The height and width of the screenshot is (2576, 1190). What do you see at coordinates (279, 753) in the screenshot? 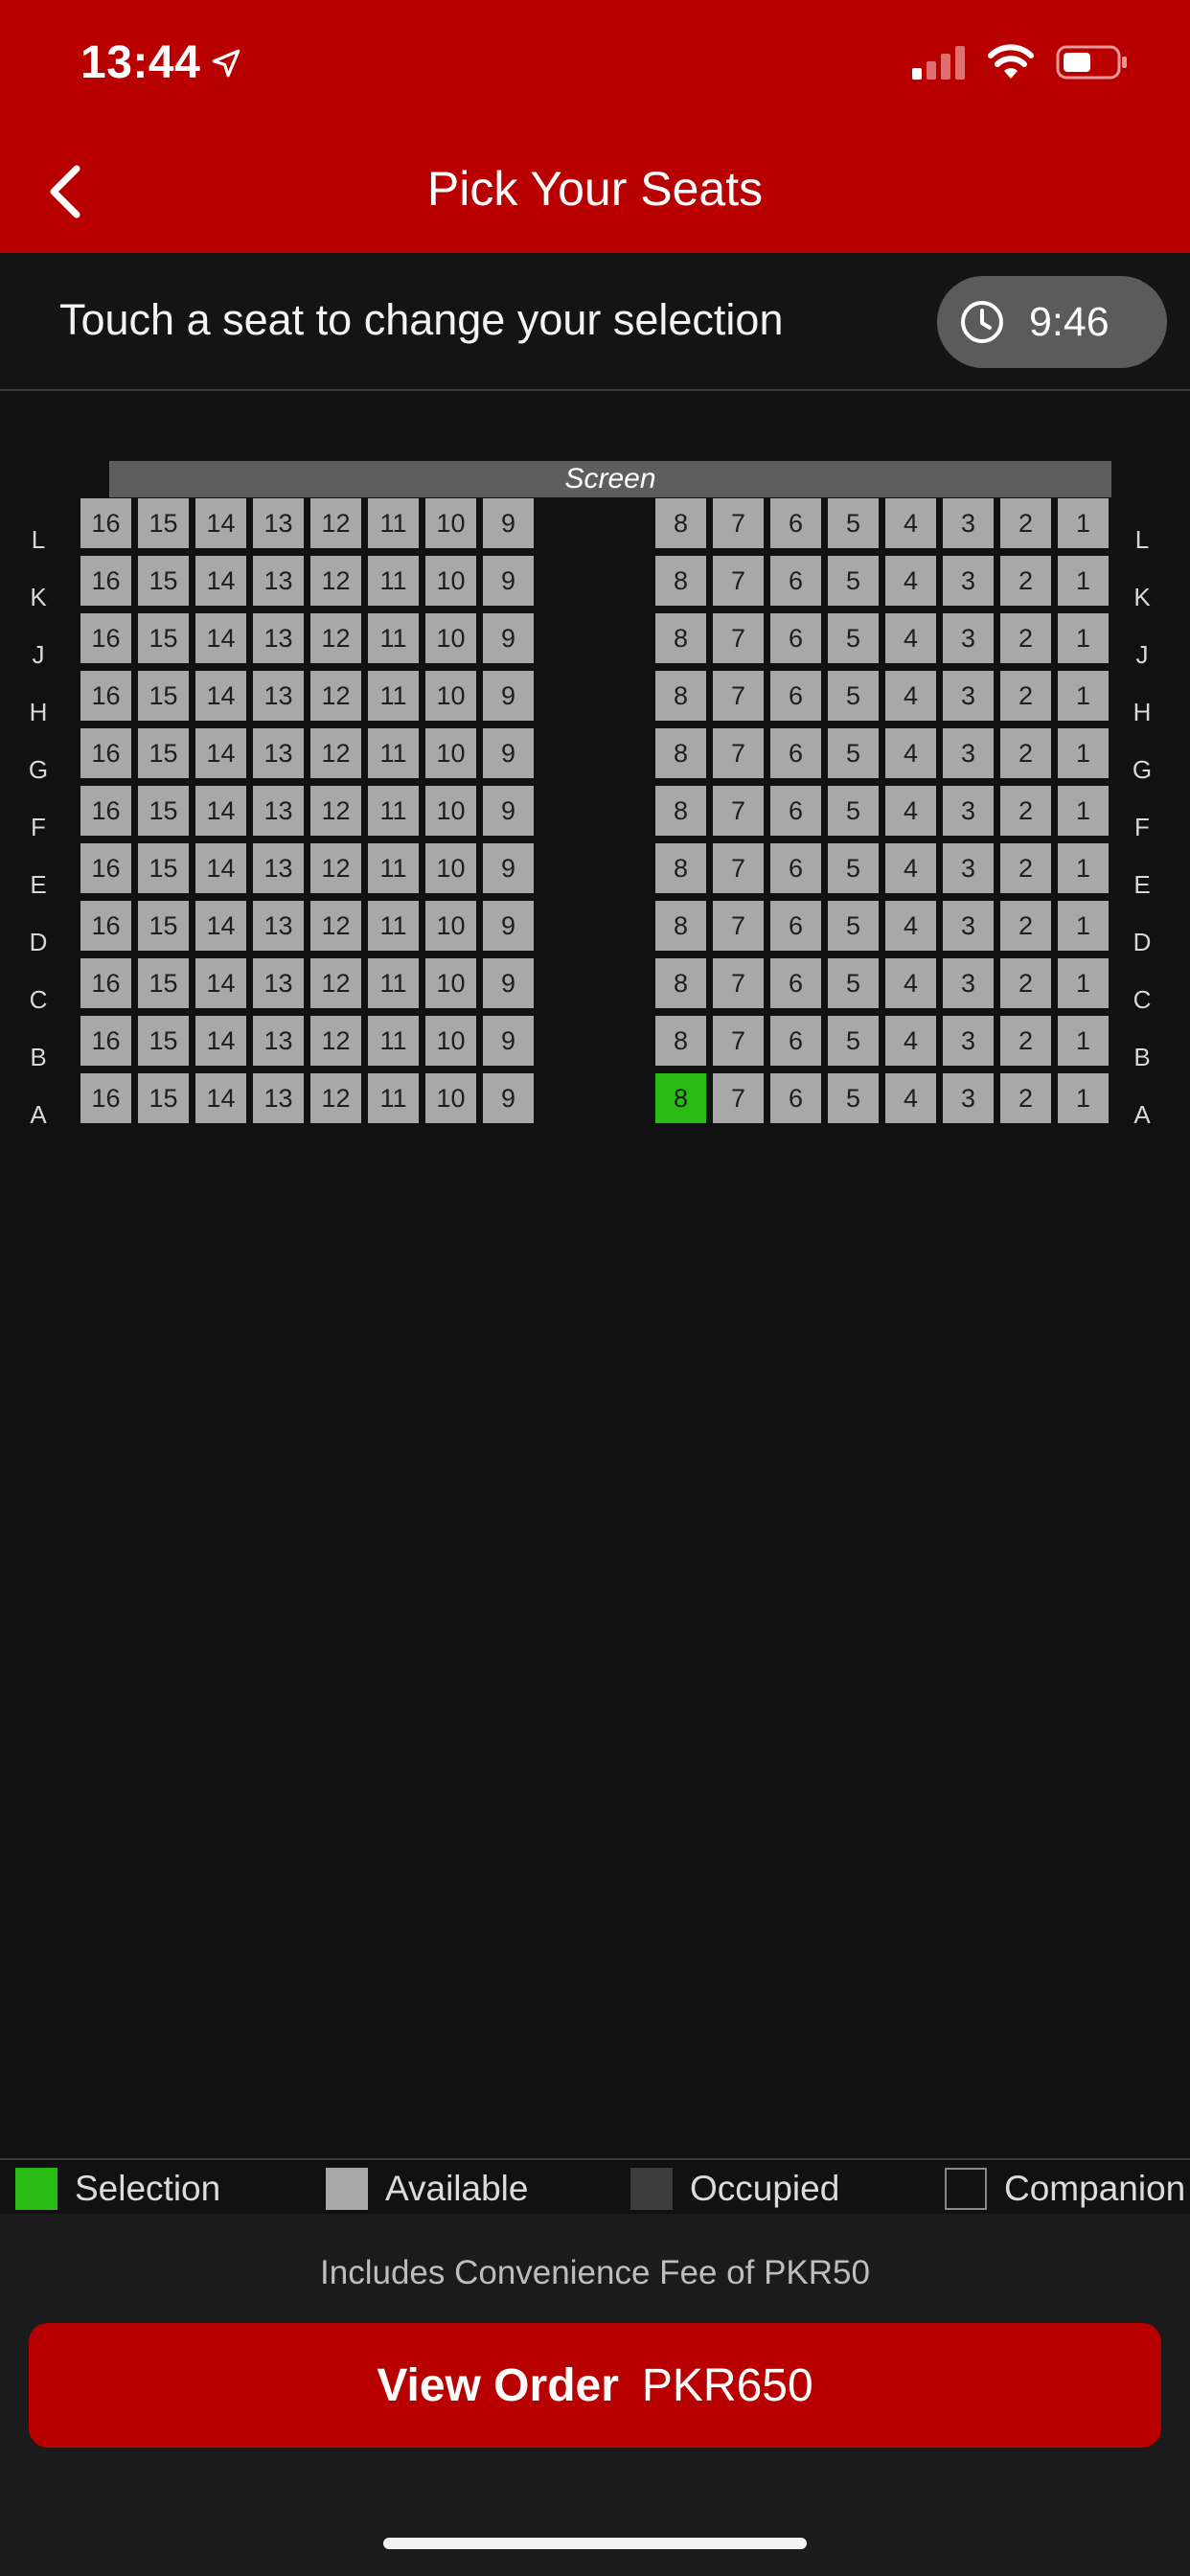
I see `seat-g13: 13` at bounding box center [279, 753].